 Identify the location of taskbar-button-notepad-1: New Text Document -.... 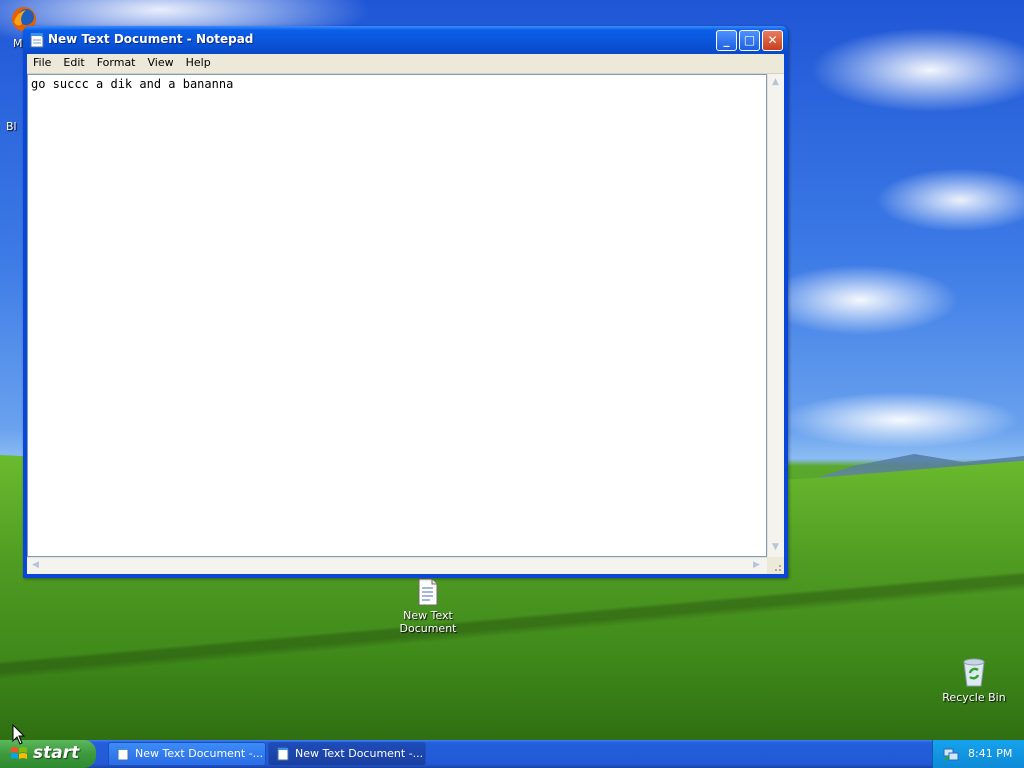
(187, 754).